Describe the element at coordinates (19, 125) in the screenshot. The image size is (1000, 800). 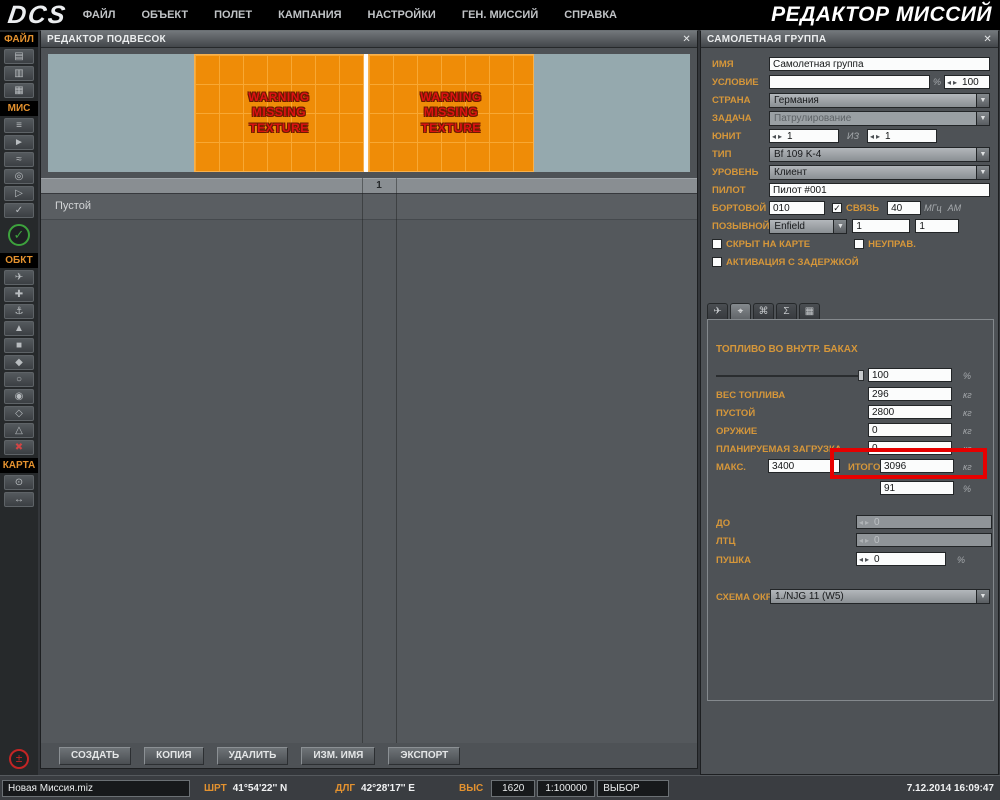
I see `briefing-icon: ≡` at that location.